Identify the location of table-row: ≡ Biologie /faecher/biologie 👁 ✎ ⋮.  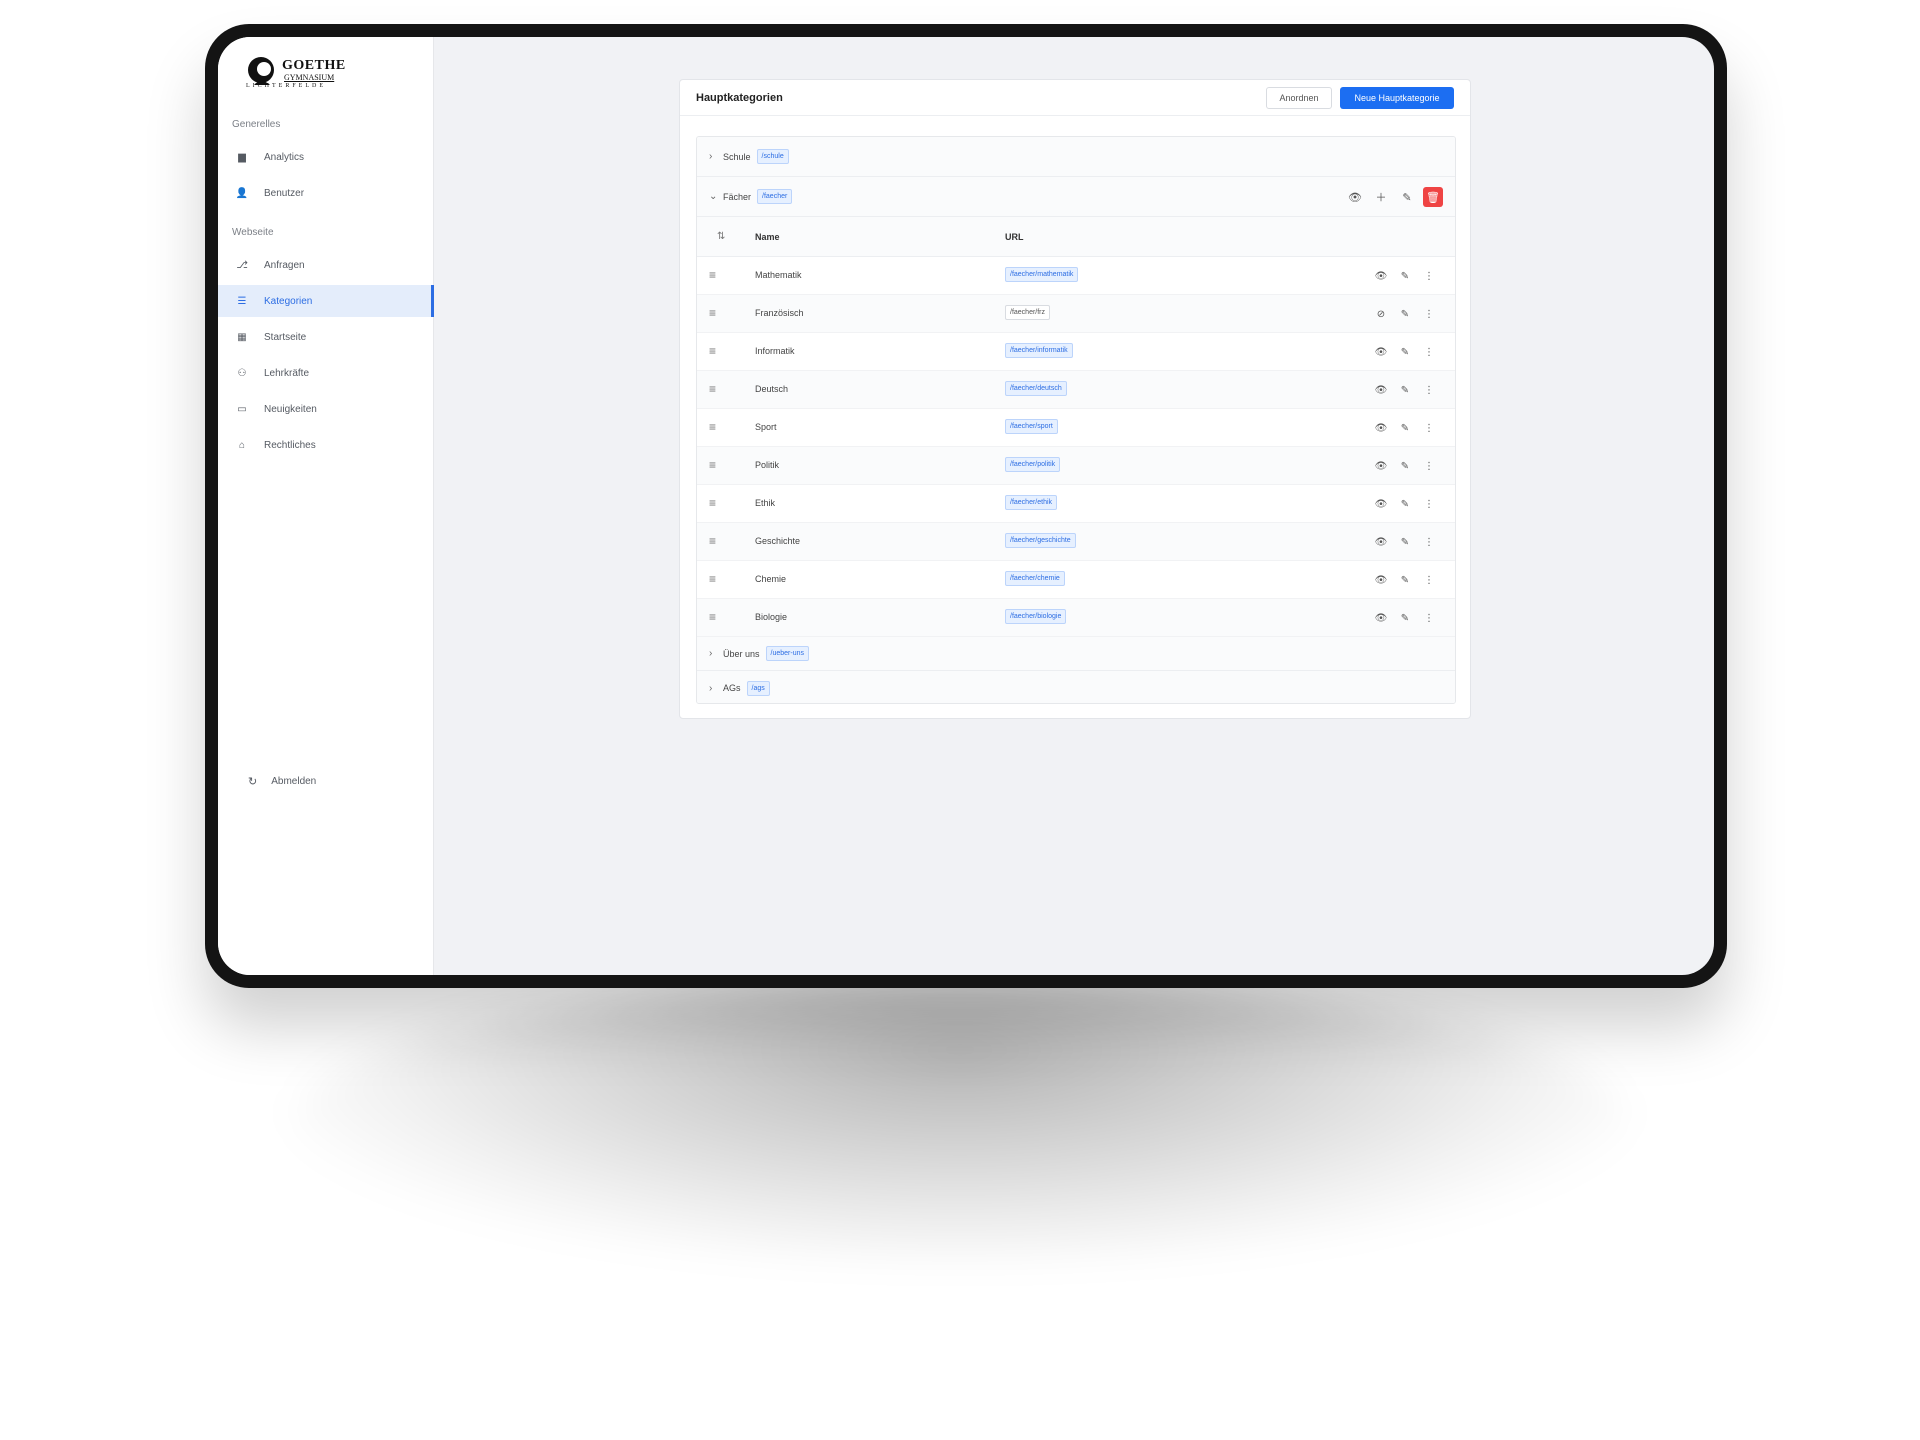
(1076, 618).